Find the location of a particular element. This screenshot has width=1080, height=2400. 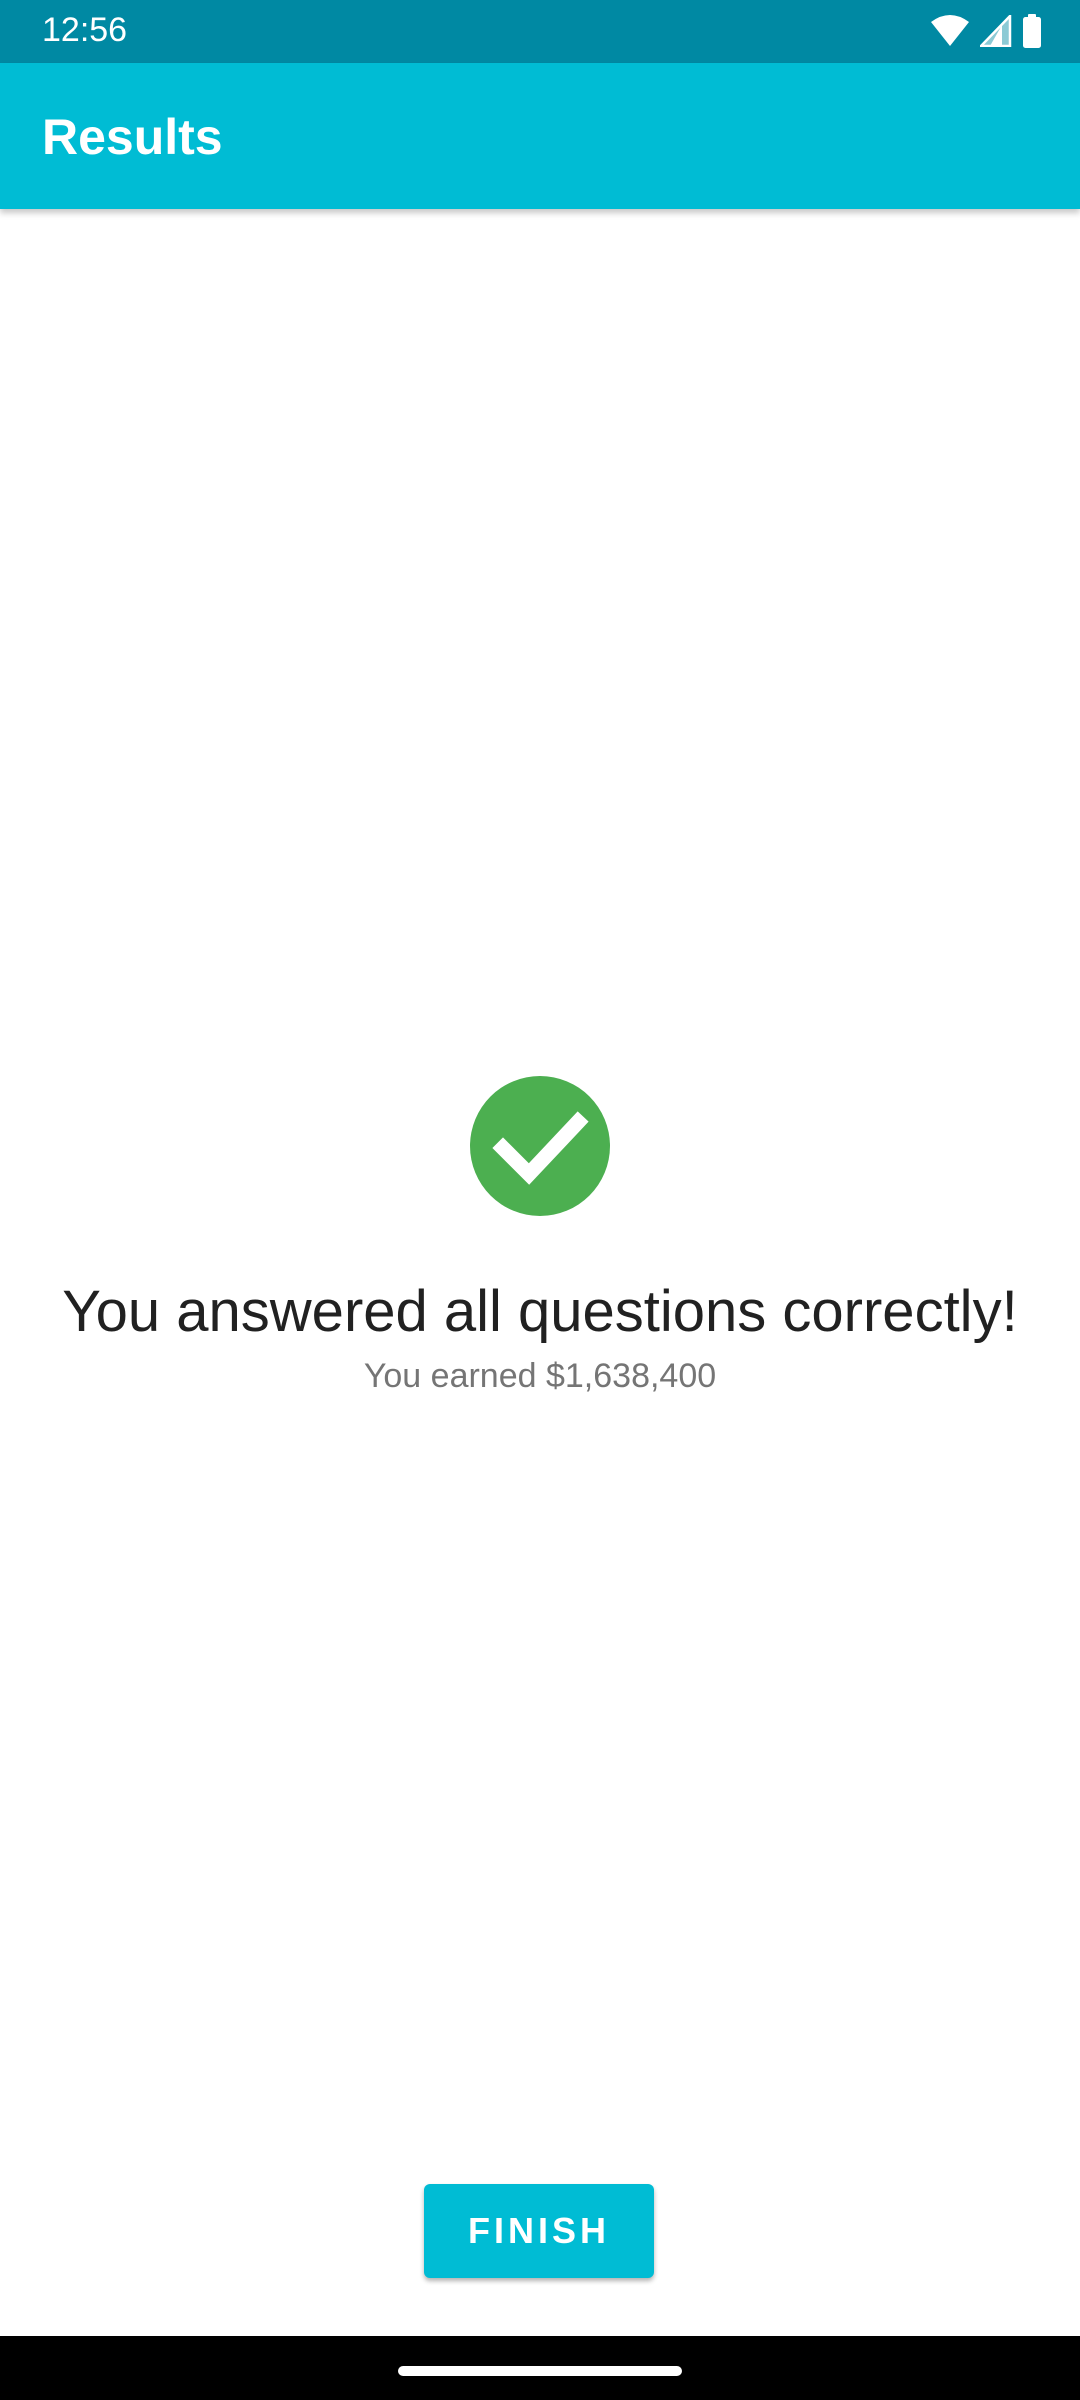

battery-icon is located at coordinates (1032, 31).